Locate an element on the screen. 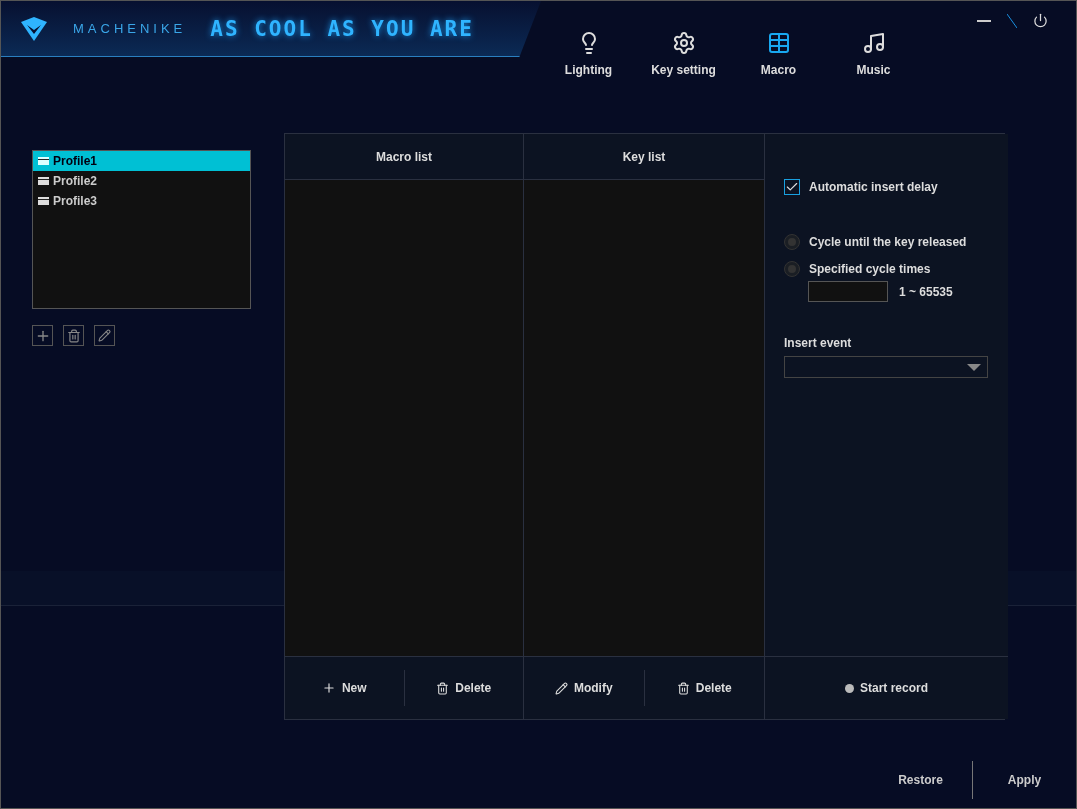 The image size is (1077, 809). cycle-option: Specified cycle times is located at coordinates (886, 269).